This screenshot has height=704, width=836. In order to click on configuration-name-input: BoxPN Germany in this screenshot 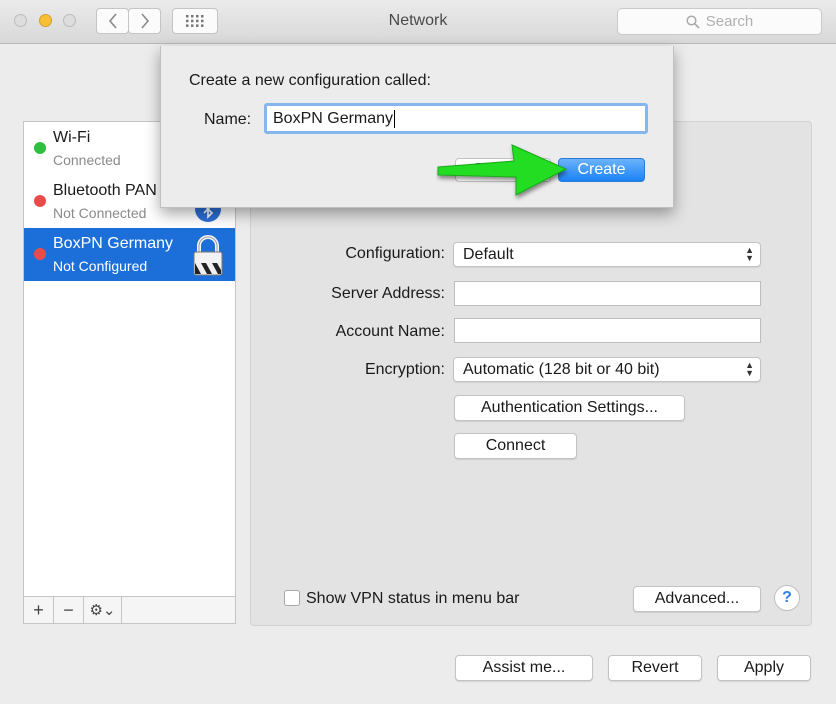, I will do `click(456, 118)`.